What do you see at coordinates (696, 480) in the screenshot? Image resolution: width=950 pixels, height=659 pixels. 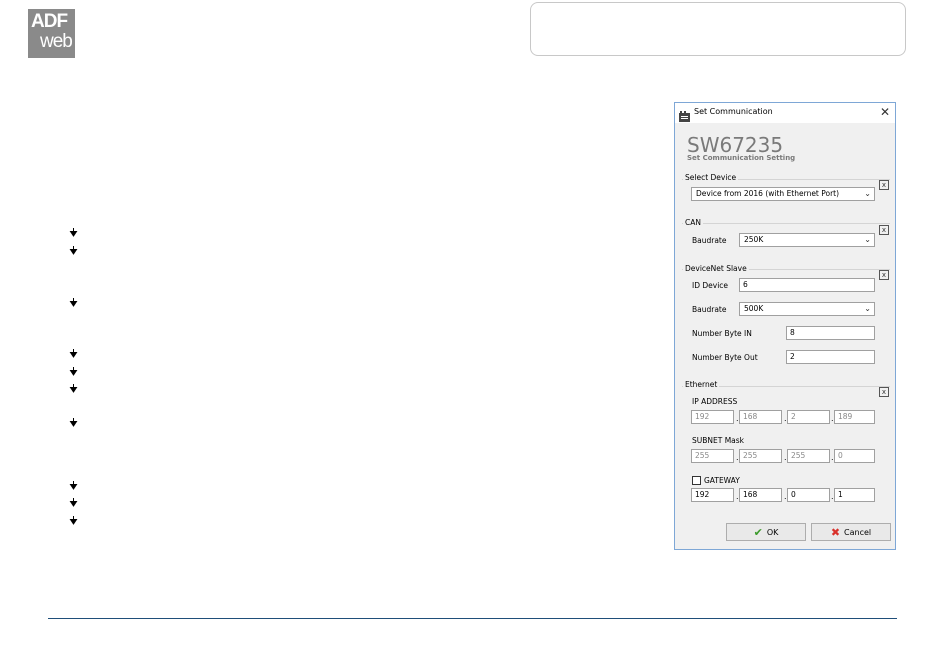 I see `gateway-checkbox` at bounding box center [696, 480].